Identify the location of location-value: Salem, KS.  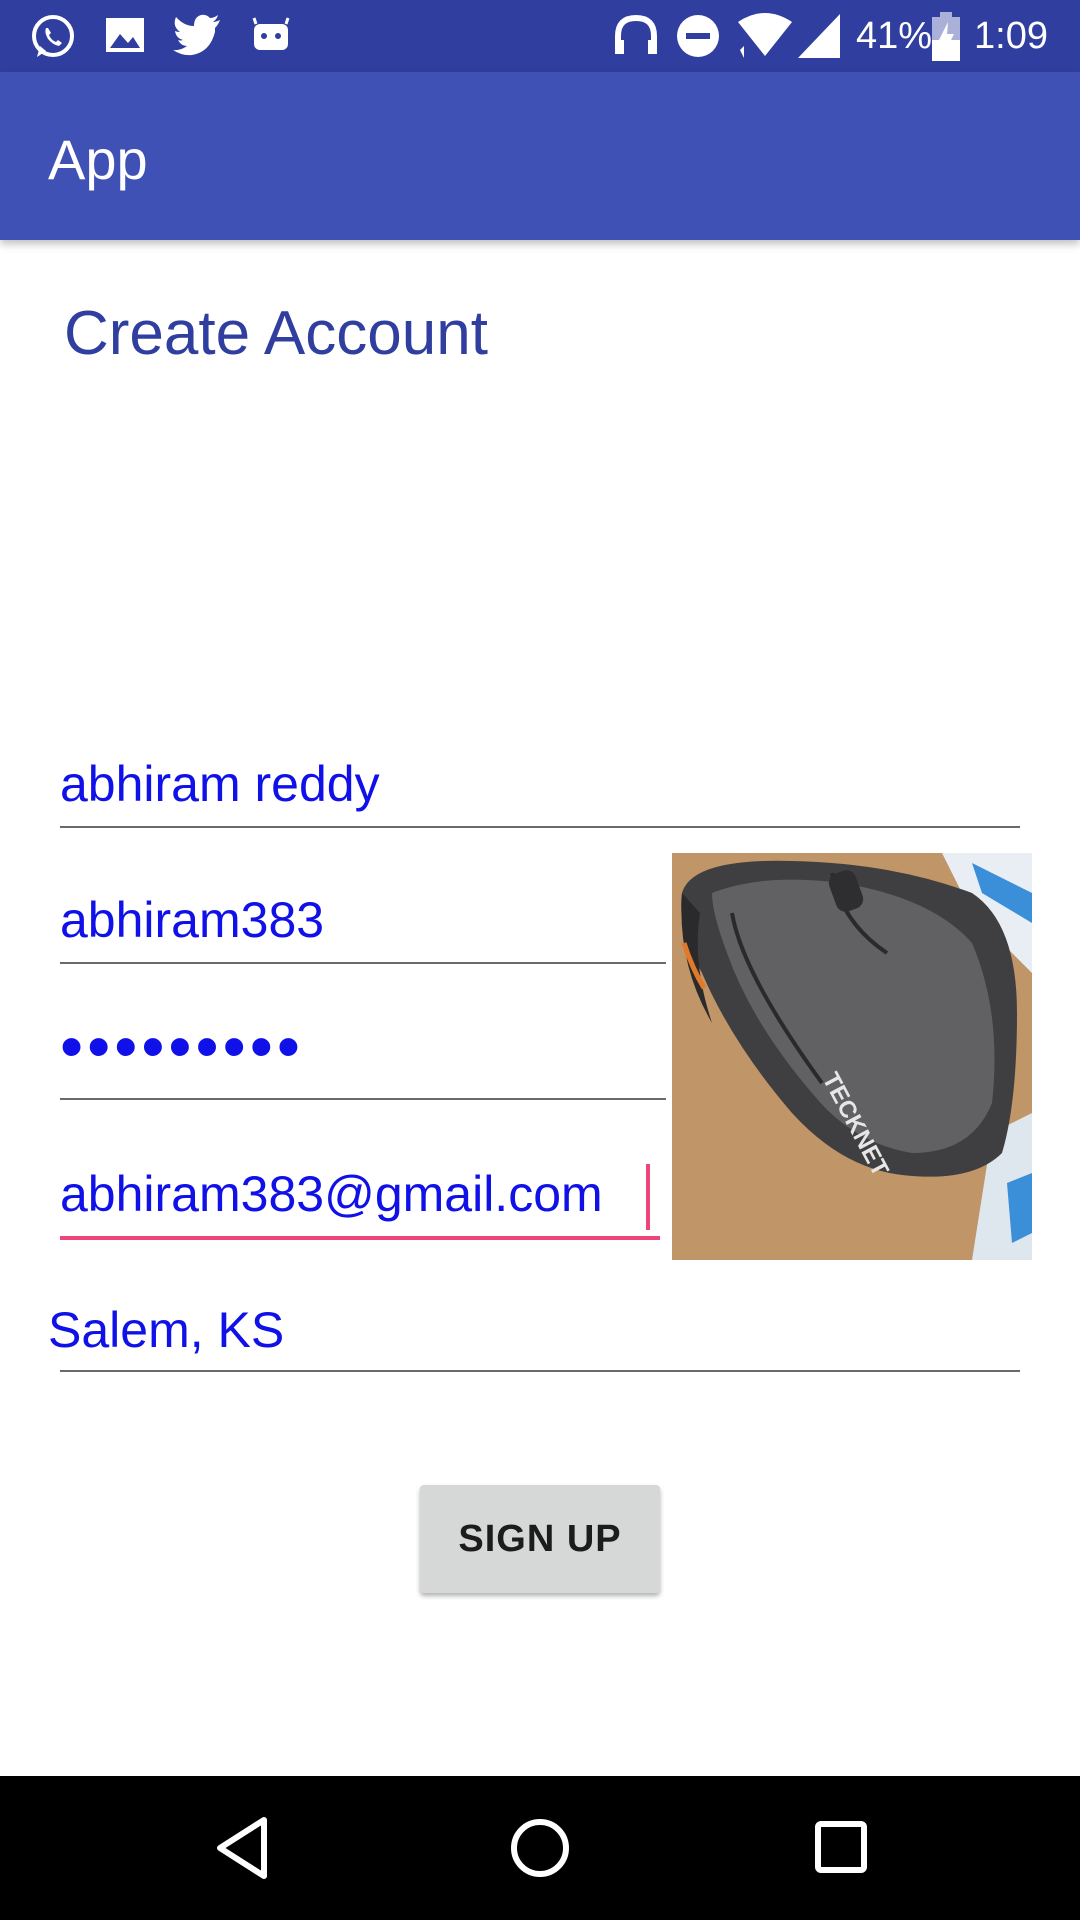
(166, 1330).